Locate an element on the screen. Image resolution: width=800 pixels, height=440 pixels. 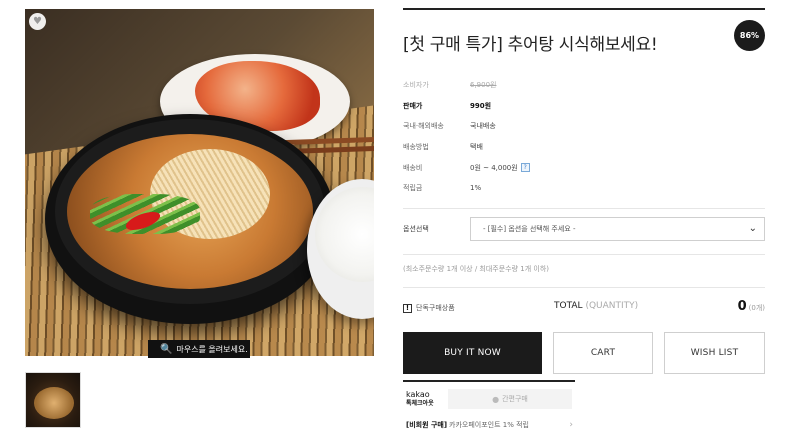
spec-label: 배송비 is located at coordinates (413, 167).